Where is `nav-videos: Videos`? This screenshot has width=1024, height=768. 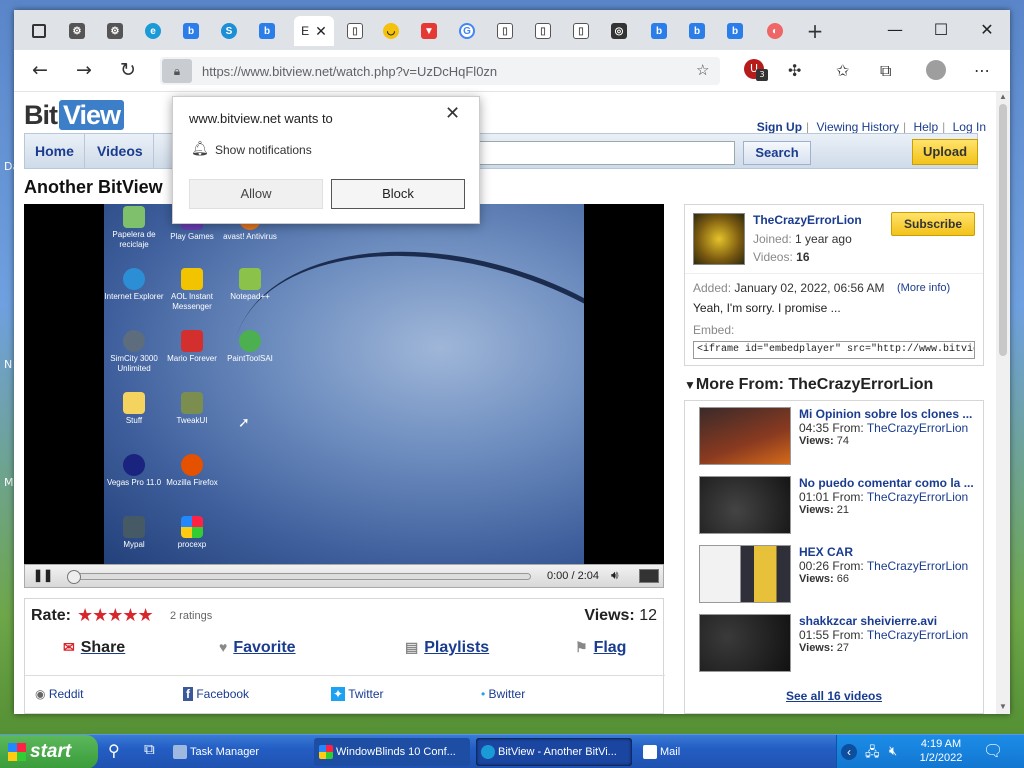
nav-videos: Videos is located at coordinates (120, 151).